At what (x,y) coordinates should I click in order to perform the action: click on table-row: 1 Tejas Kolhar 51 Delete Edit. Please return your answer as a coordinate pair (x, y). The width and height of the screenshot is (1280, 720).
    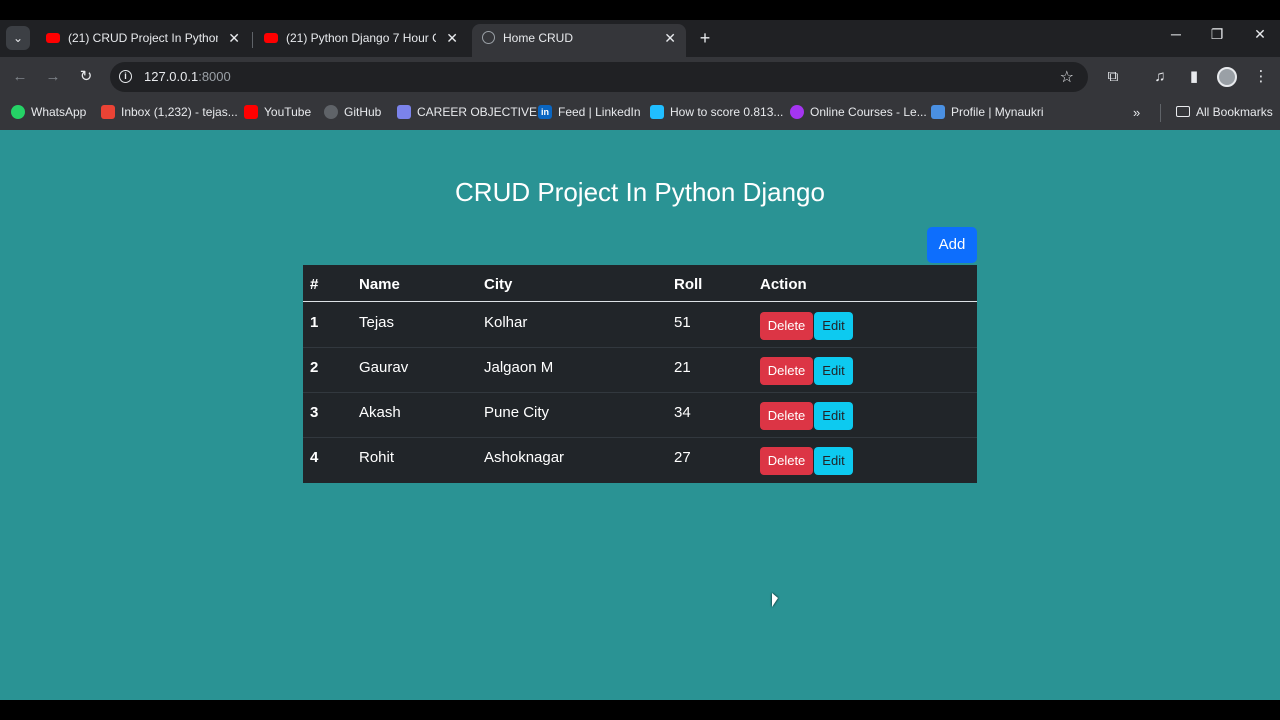
    Looking at the image, I should click on (640, 325).